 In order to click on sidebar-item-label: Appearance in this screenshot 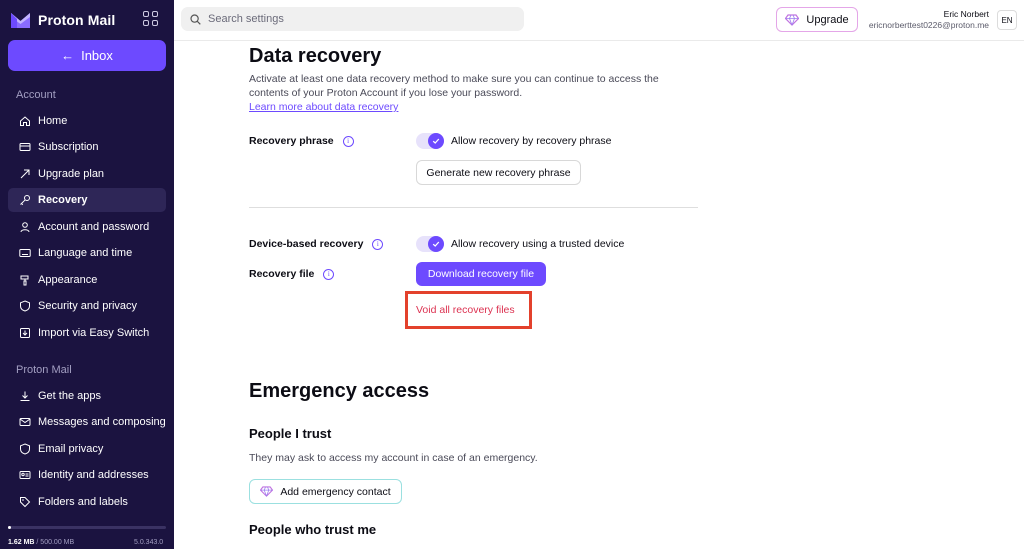, I will do `click(68, 280)`.